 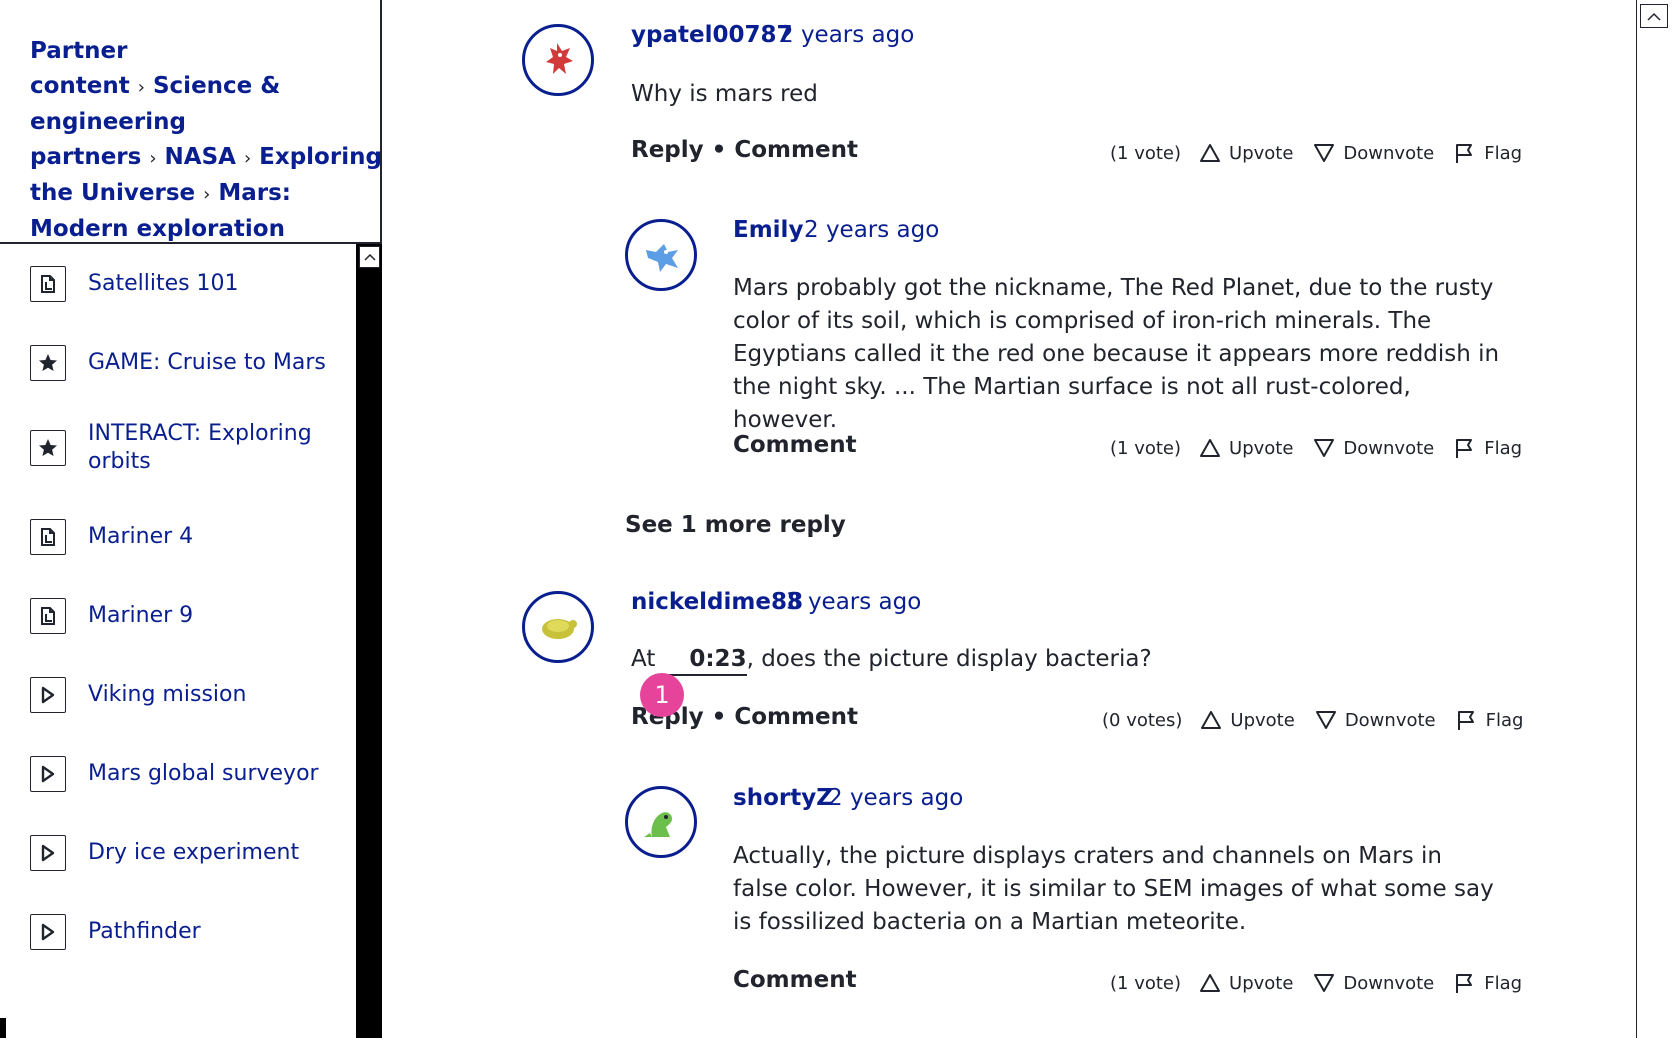 I want to click on star-icon, so click(x=48, y=448).